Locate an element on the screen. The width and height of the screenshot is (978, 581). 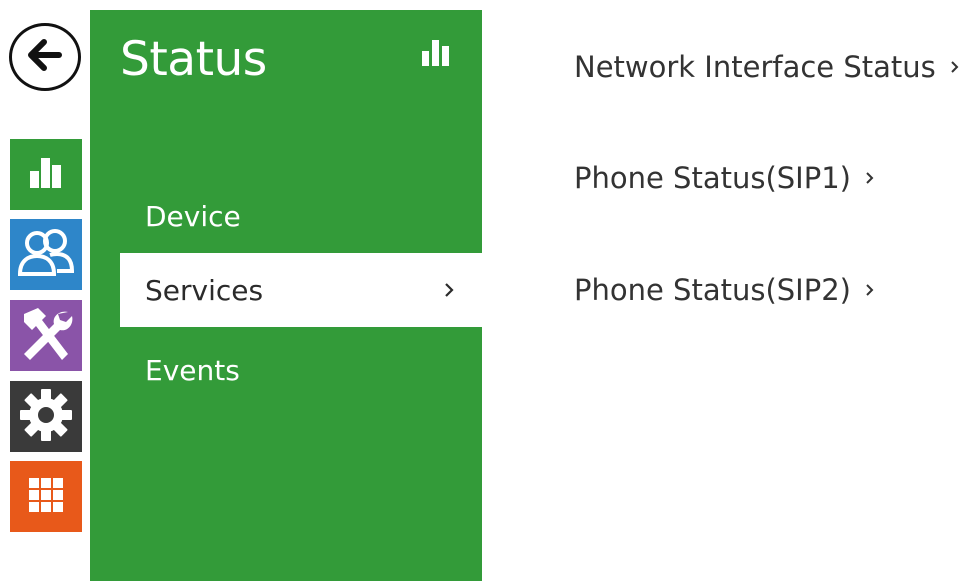
link-label: Phone Status(SIP2) is located at coordinates (712, 290).